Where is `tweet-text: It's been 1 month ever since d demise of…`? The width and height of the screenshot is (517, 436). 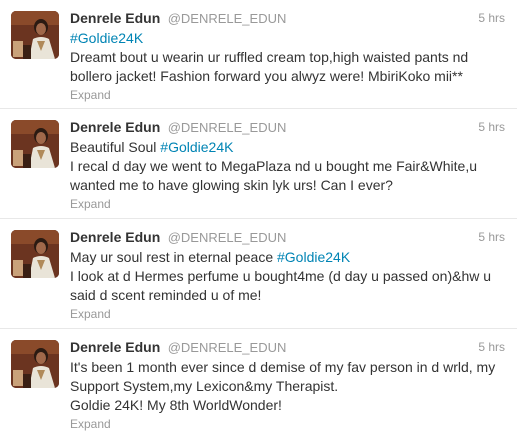
tweet-text: It's been 1 month ever since d demise of… is located at coordinates (289, 386).